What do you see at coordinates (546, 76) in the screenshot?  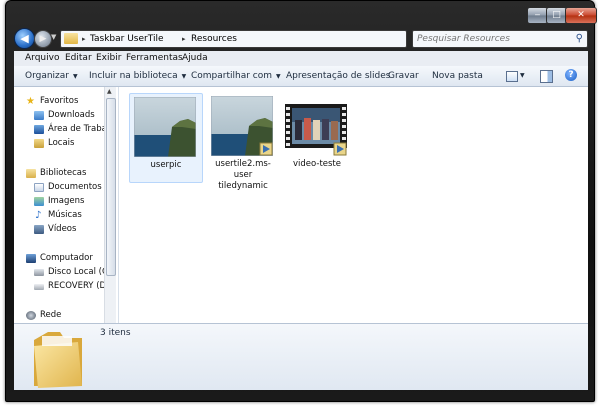 I see `preview-pane-icon` at bounding box center [546, 76].